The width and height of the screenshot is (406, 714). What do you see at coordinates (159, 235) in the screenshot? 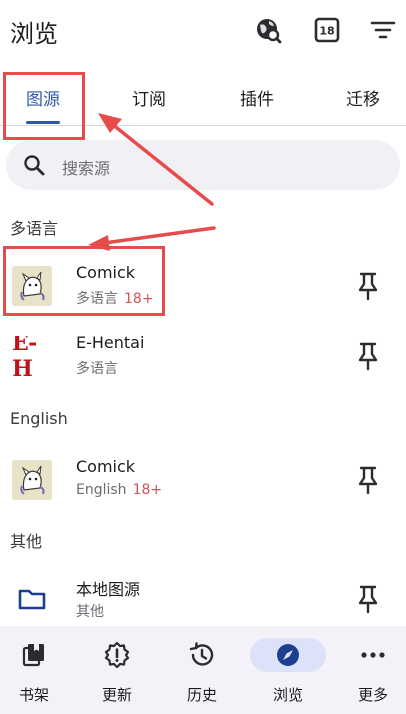
I see `arrow-to-comick-row` at bounding box center [159, 235].